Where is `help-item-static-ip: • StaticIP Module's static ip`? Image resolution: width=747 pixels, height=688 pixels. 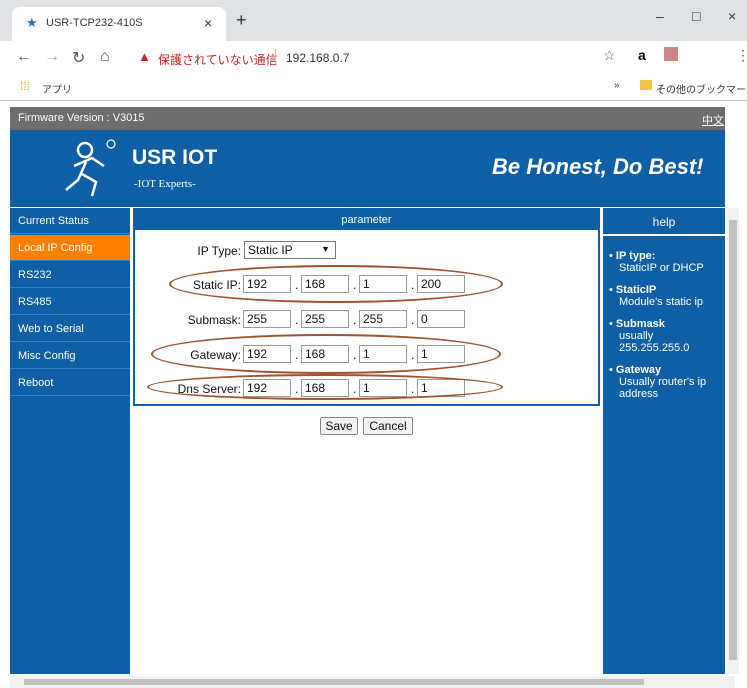 help-item-static-ip: • StaticIP Module's static ip is located at coordinates (656, 296).